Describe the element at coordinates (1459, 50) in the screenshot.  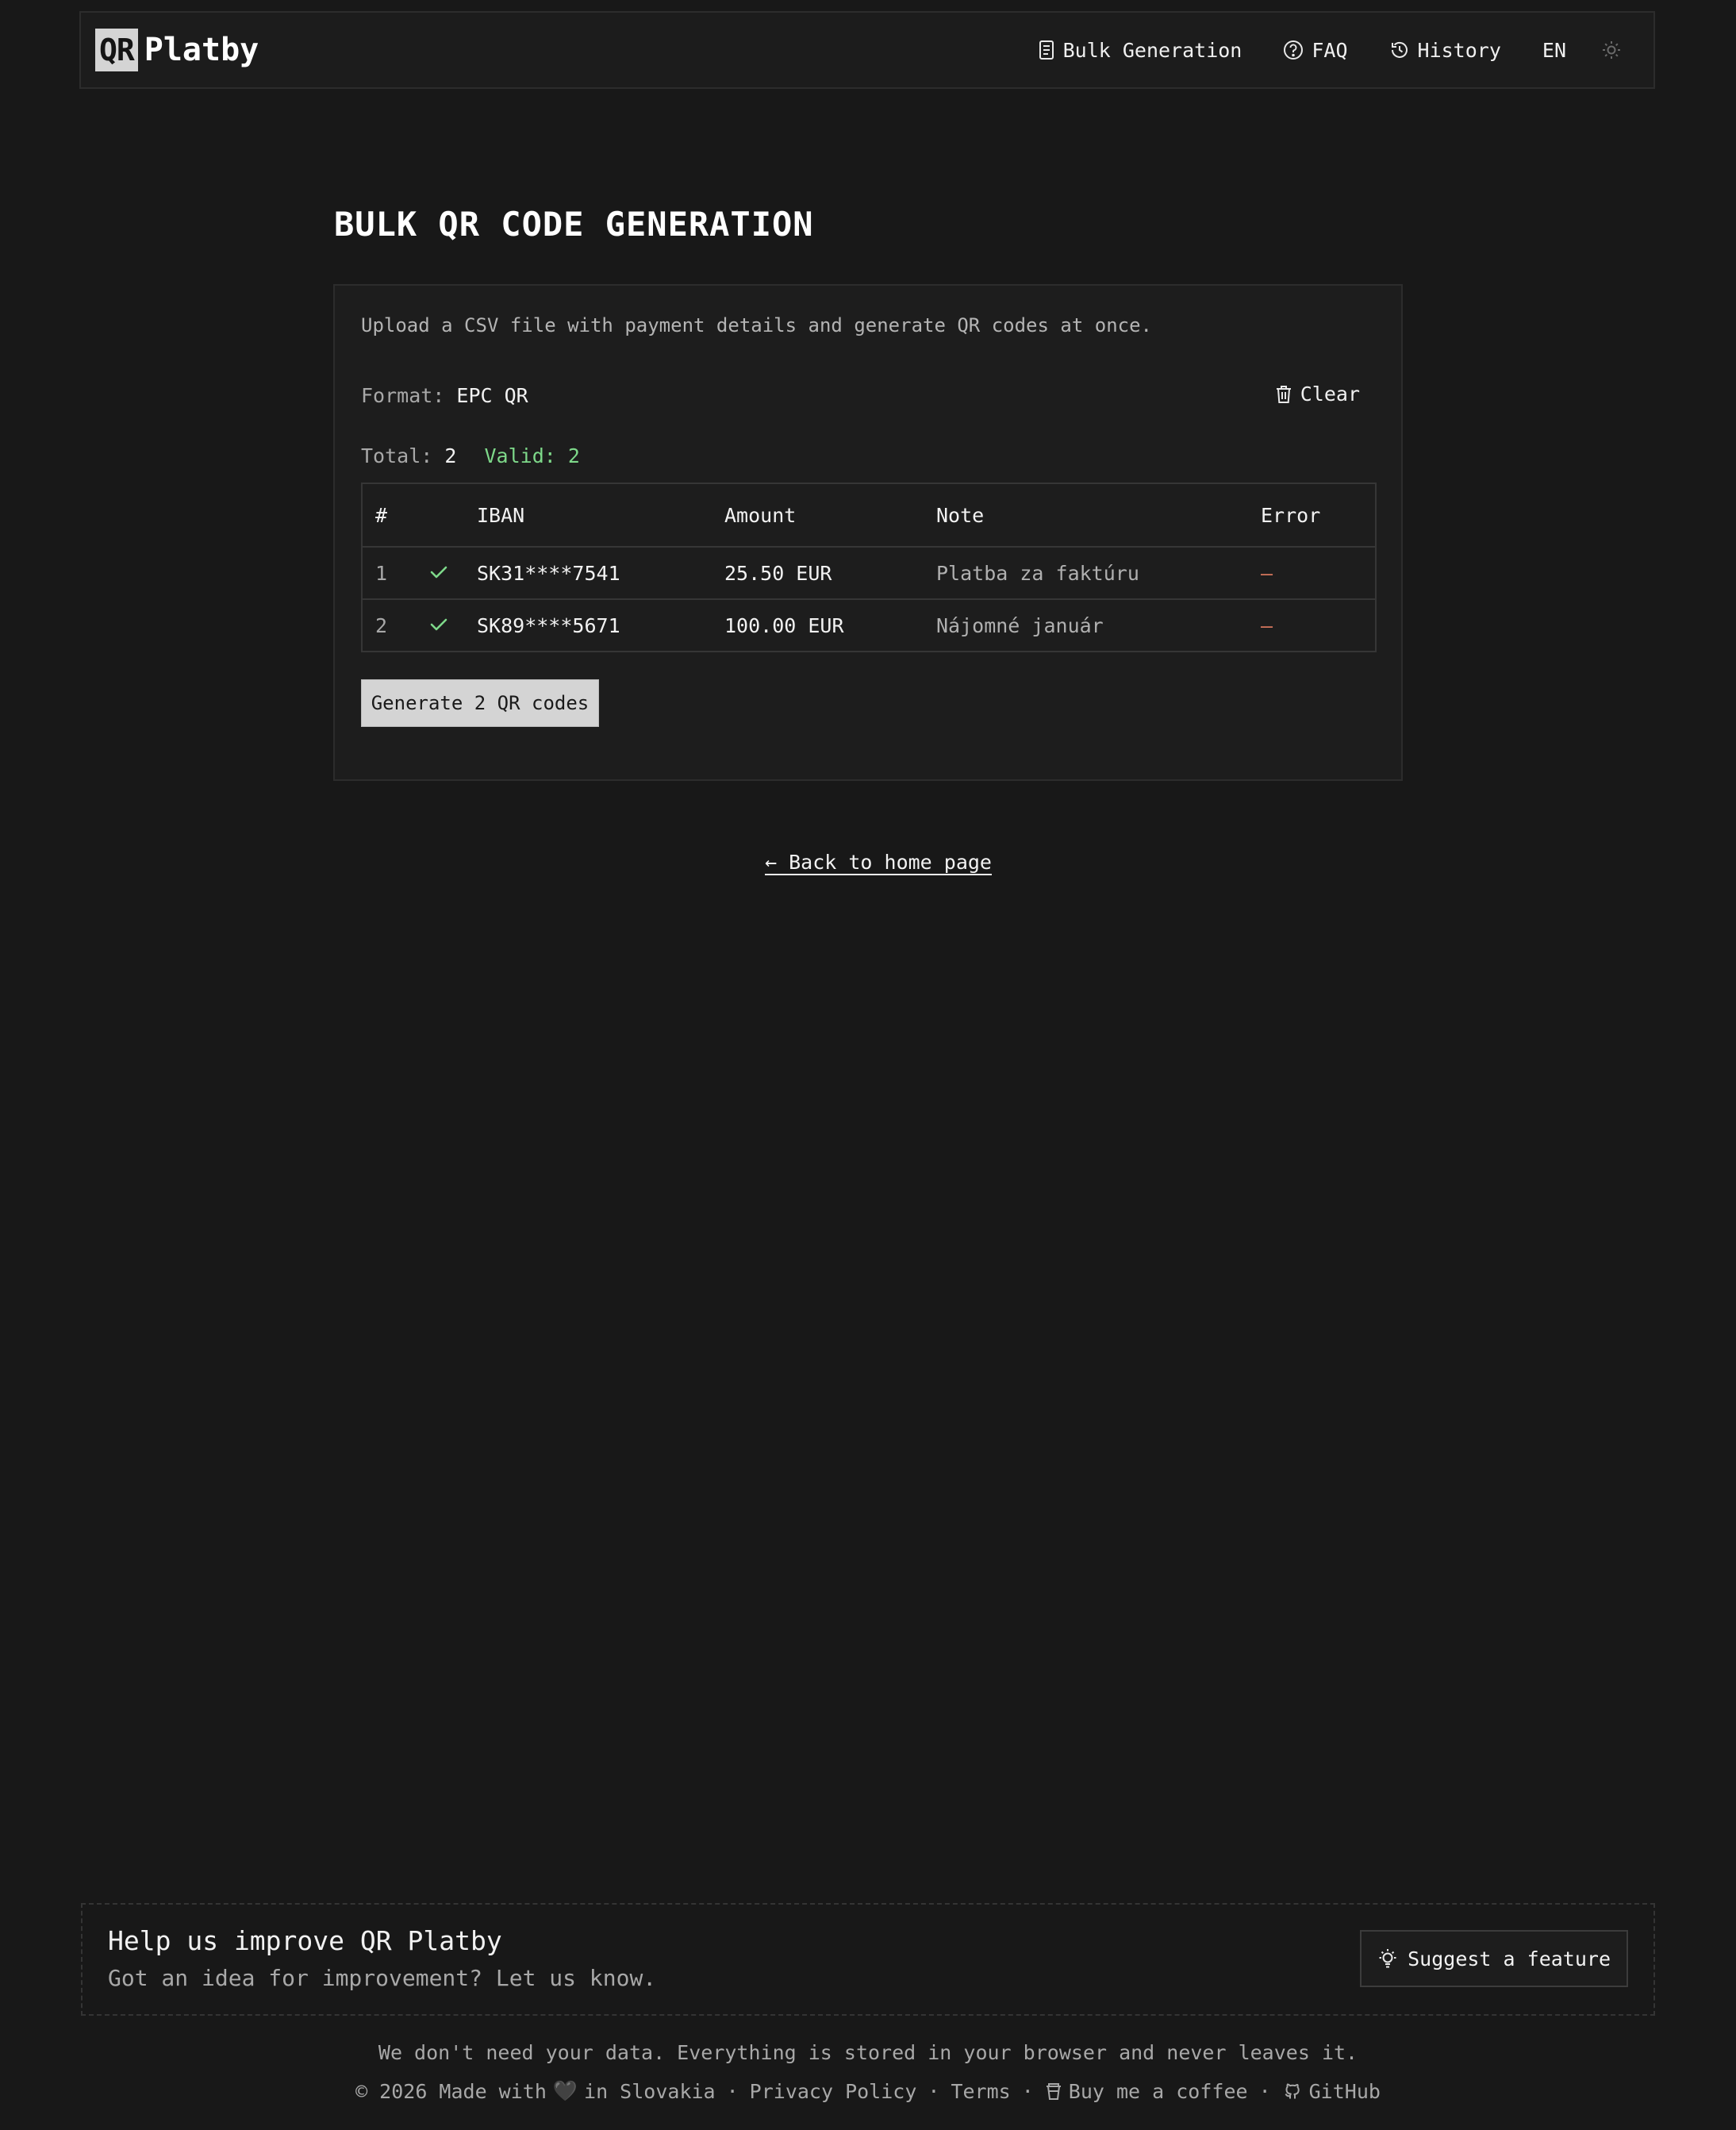
I see `nav-history-label: History` at that location.